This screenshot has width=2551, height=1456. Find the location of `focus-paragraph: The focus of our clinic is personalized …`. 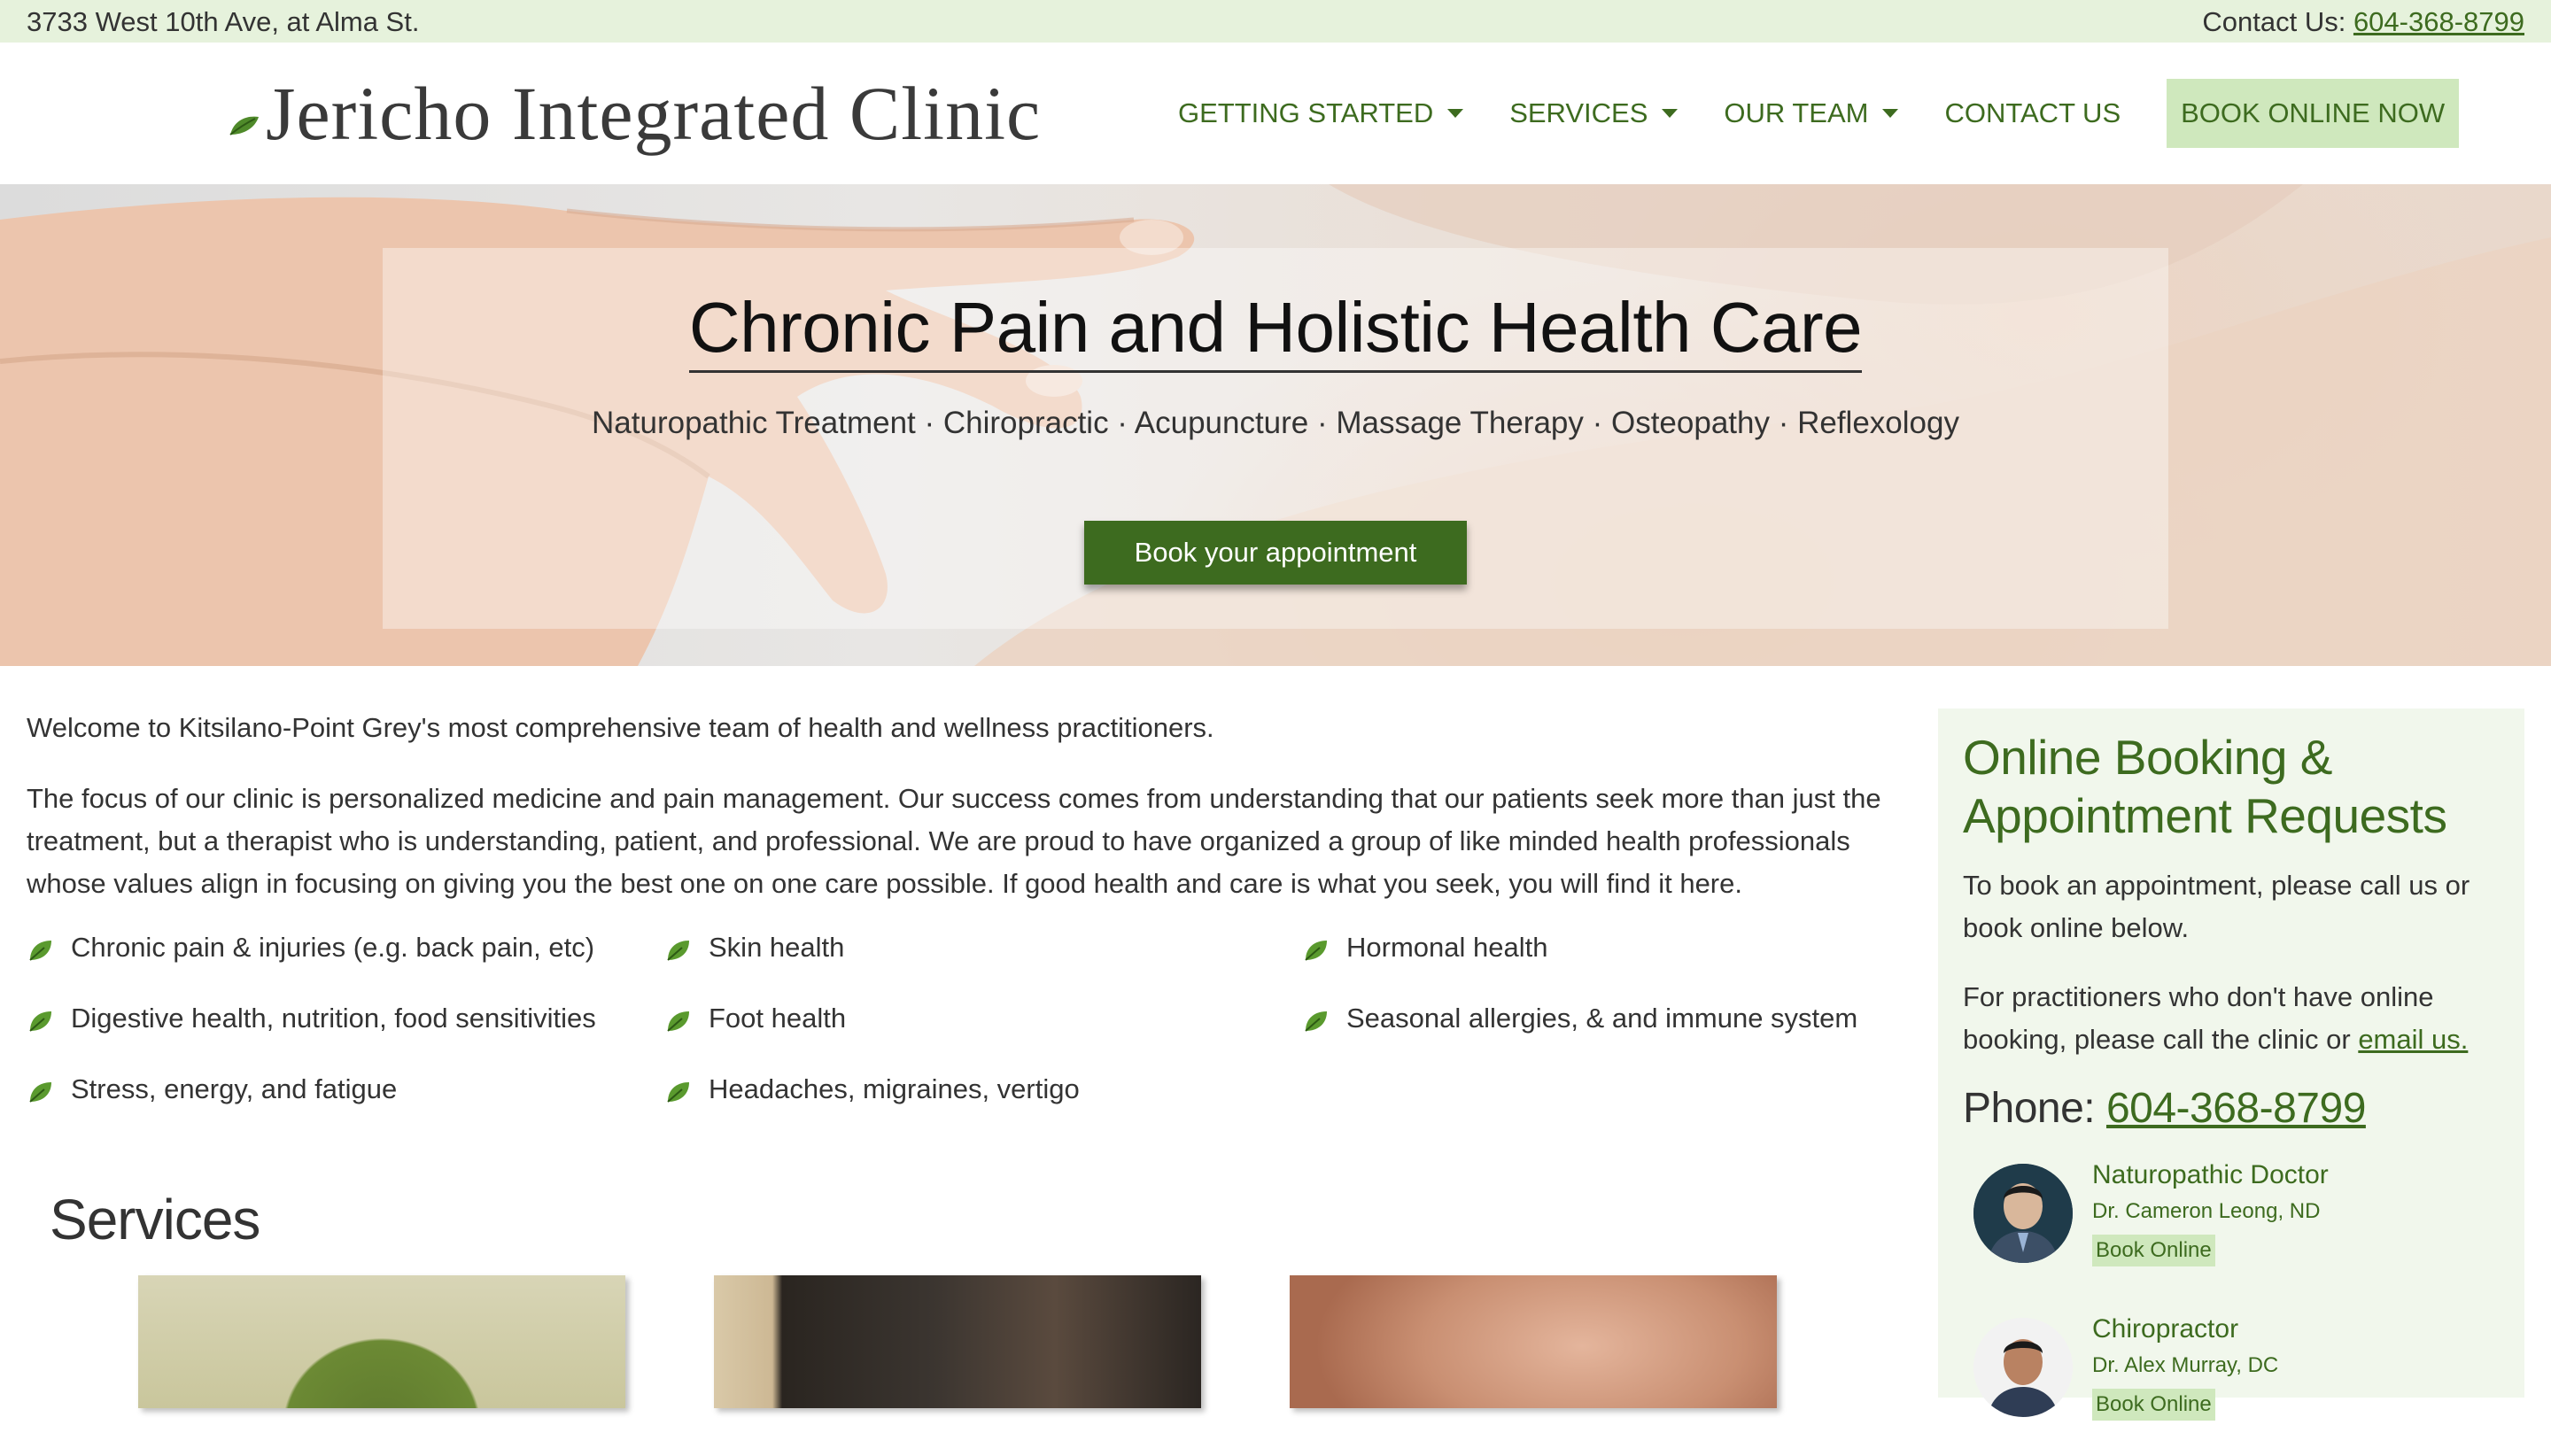

focus-paragraph: The focus of our clinic is personalized … is located at coordinates (954, 841).